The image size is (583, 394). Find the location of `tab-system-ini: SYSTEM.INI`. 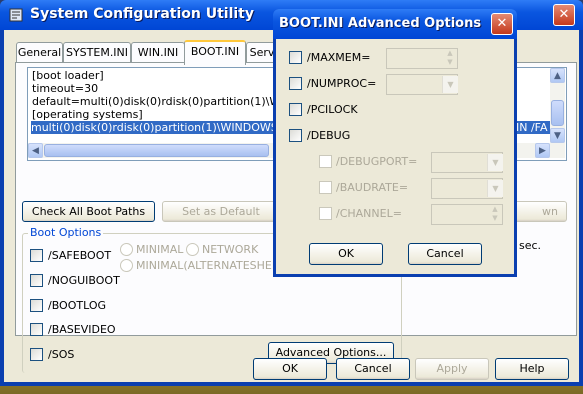

tab-system-ini: SYSTEM.INI is located at coordinates (97, 52).